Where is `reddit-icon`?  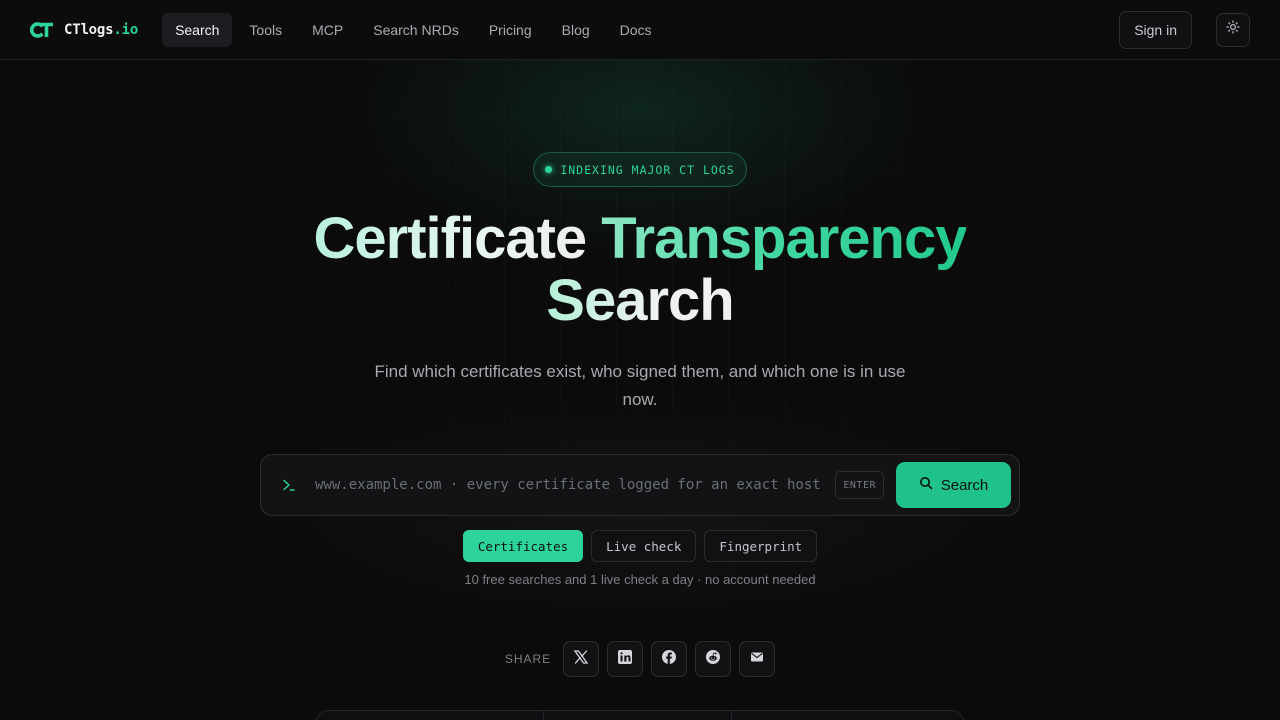
reddit-icon is located at coordinates (713, 659).